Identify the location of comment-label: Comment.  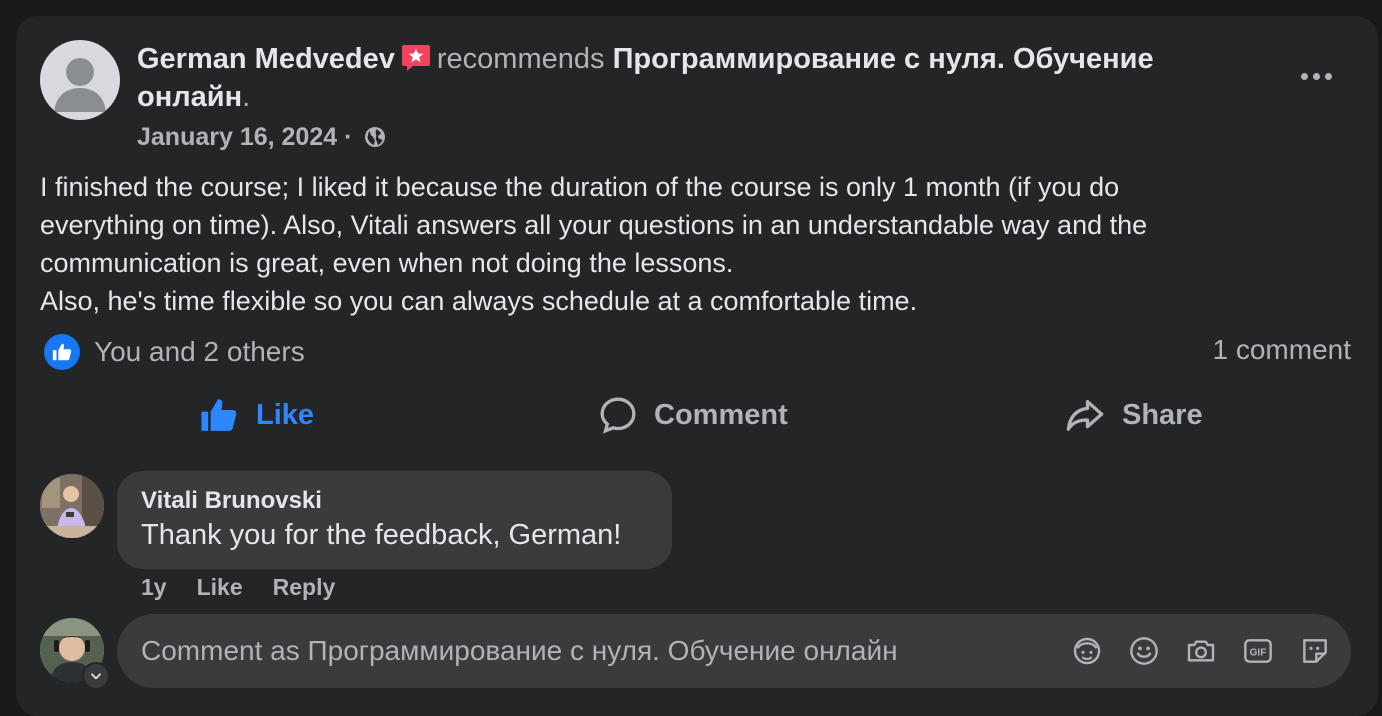
(721, 414).